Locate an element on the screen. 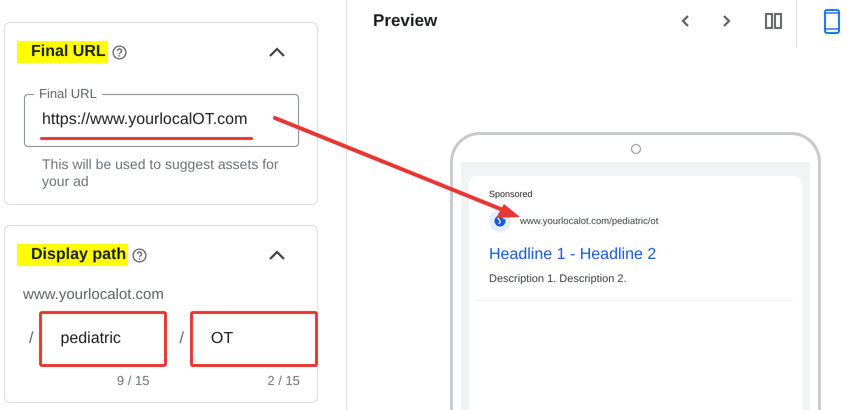  next-icon is located at coordinates (727, 21).